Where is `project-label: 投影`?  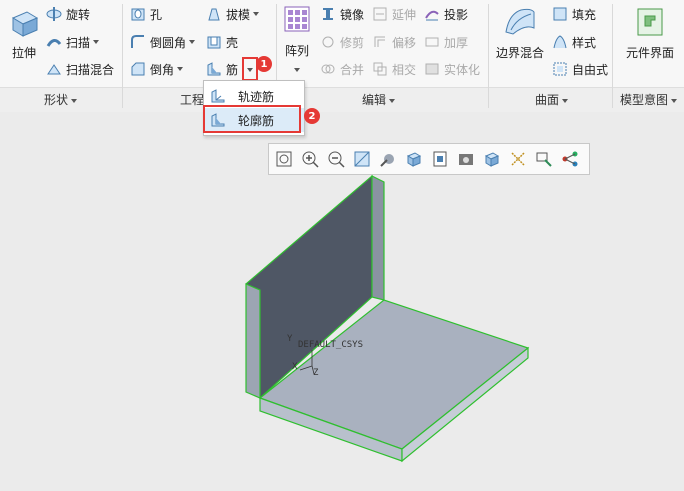 project-label: 投影 is located at coordinates (456, 14).